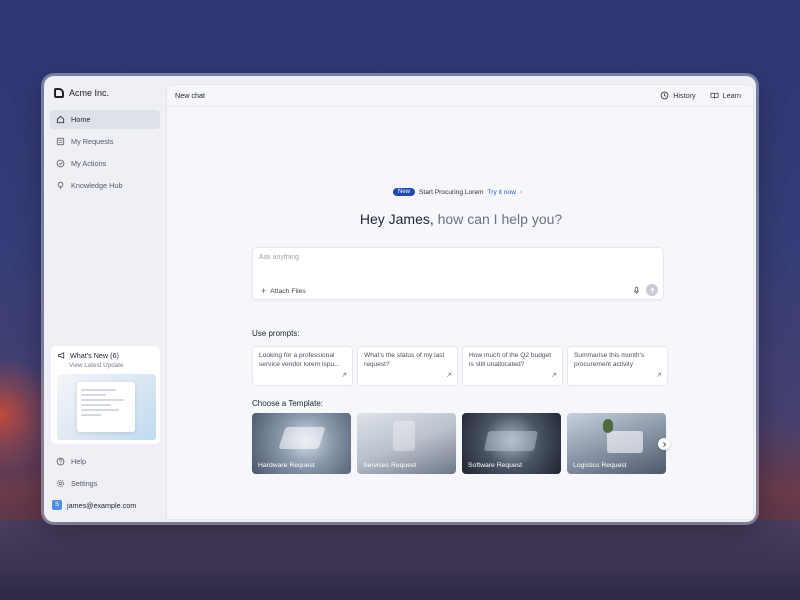 This screenshot has height=600, width=800. I want to click on sidebar-item-label: Knowledge Hub, so click(97, 185).